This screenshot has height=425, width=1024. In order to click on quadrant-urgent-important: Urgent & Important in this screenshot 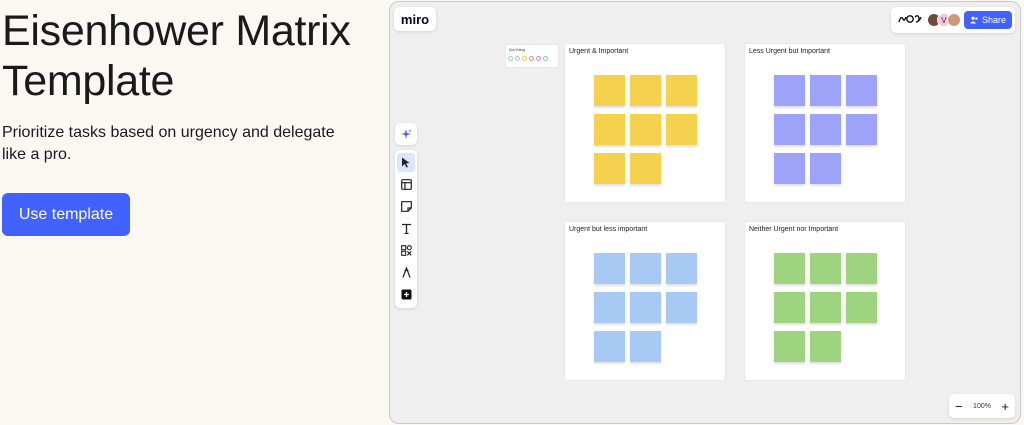, I will do `click(645, 123)`.